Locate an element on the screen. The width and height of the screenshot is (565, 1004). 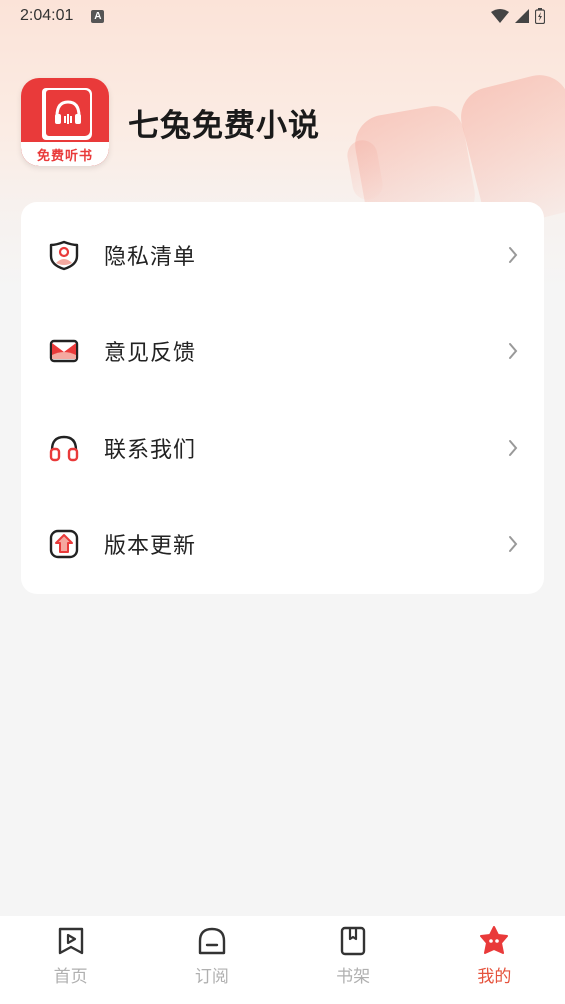
logo-caption: 免费听书 is located at coordinates (65, 154).